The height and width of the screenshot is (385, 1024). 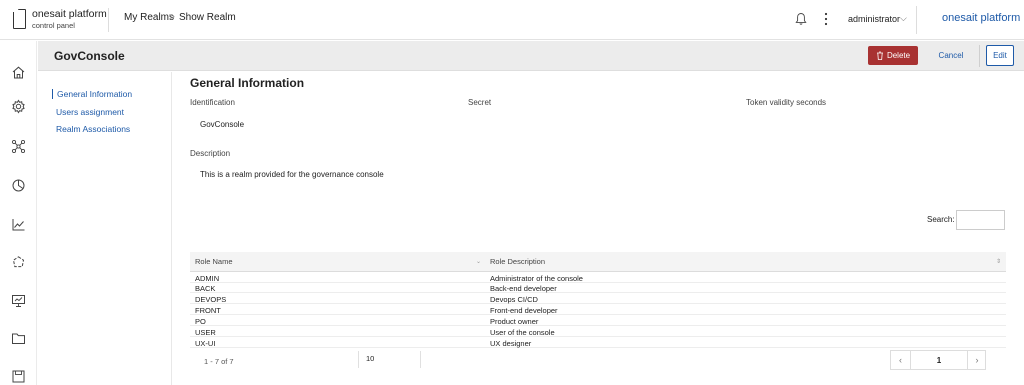 What do you see at coordinates (951, 55) in the screenshot?
I see `cancel-button: Cancel` at bounding box center [951, 55].